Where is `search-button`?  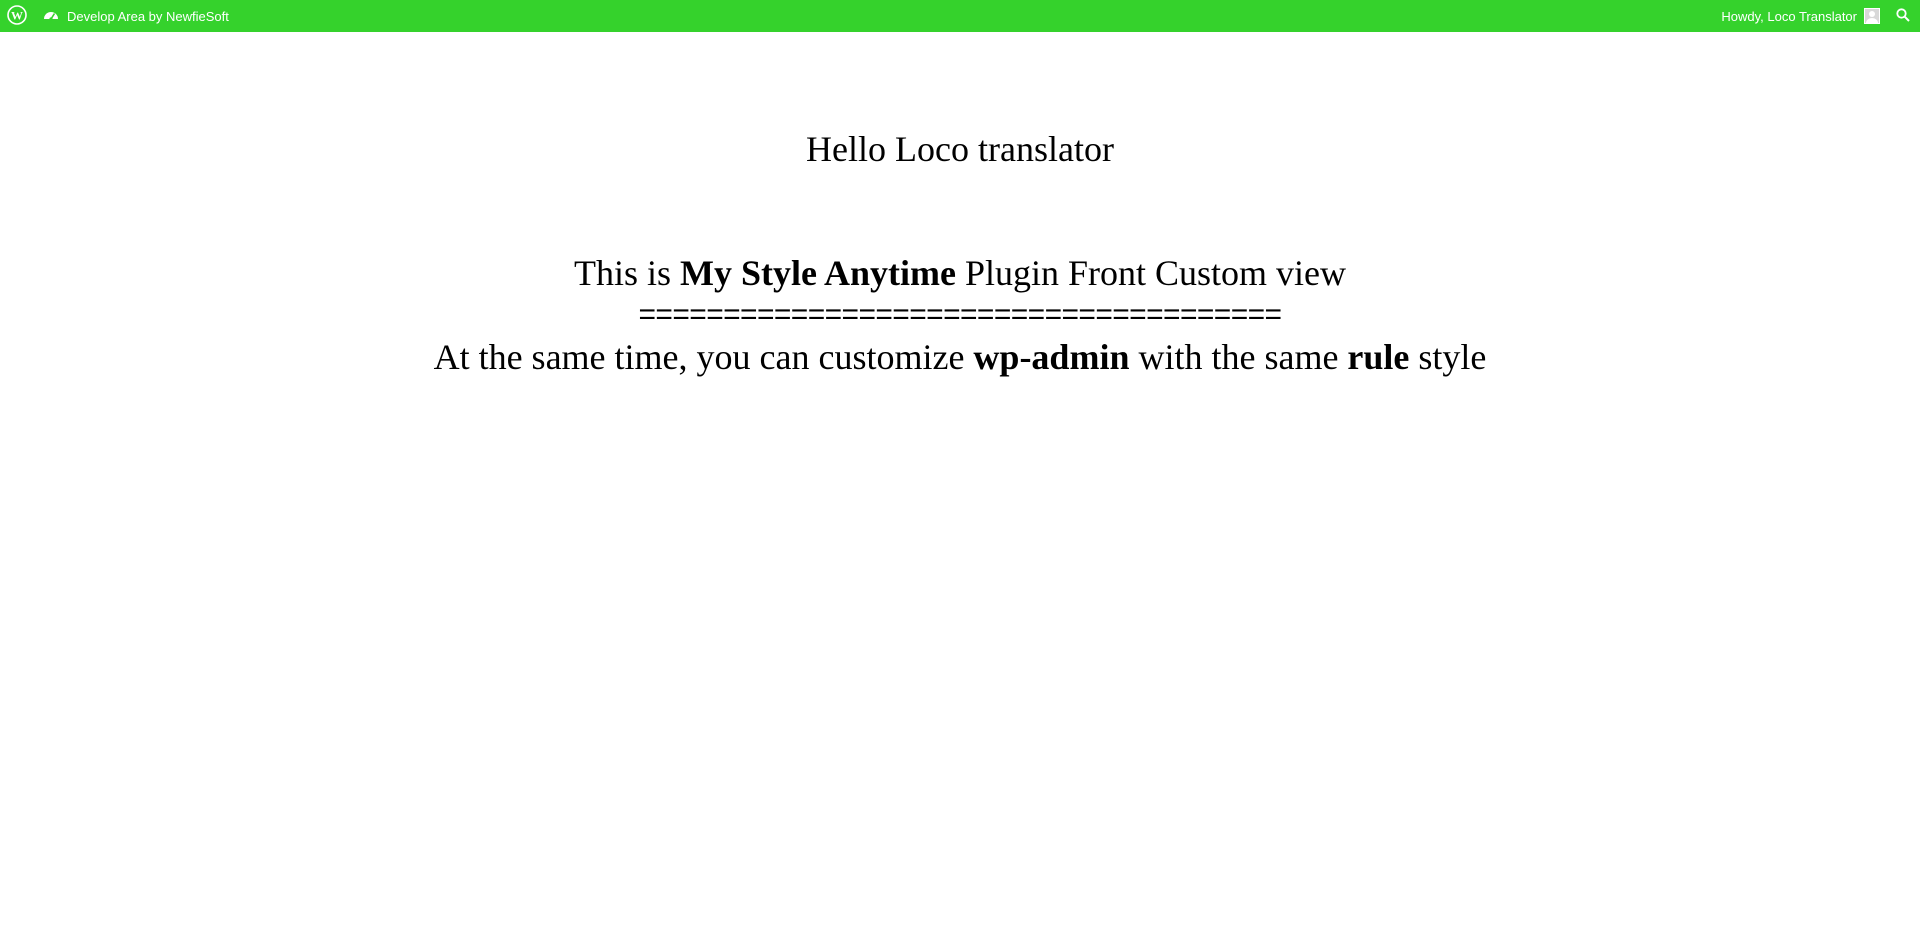 search-button is located at coordinates (1904, 16).